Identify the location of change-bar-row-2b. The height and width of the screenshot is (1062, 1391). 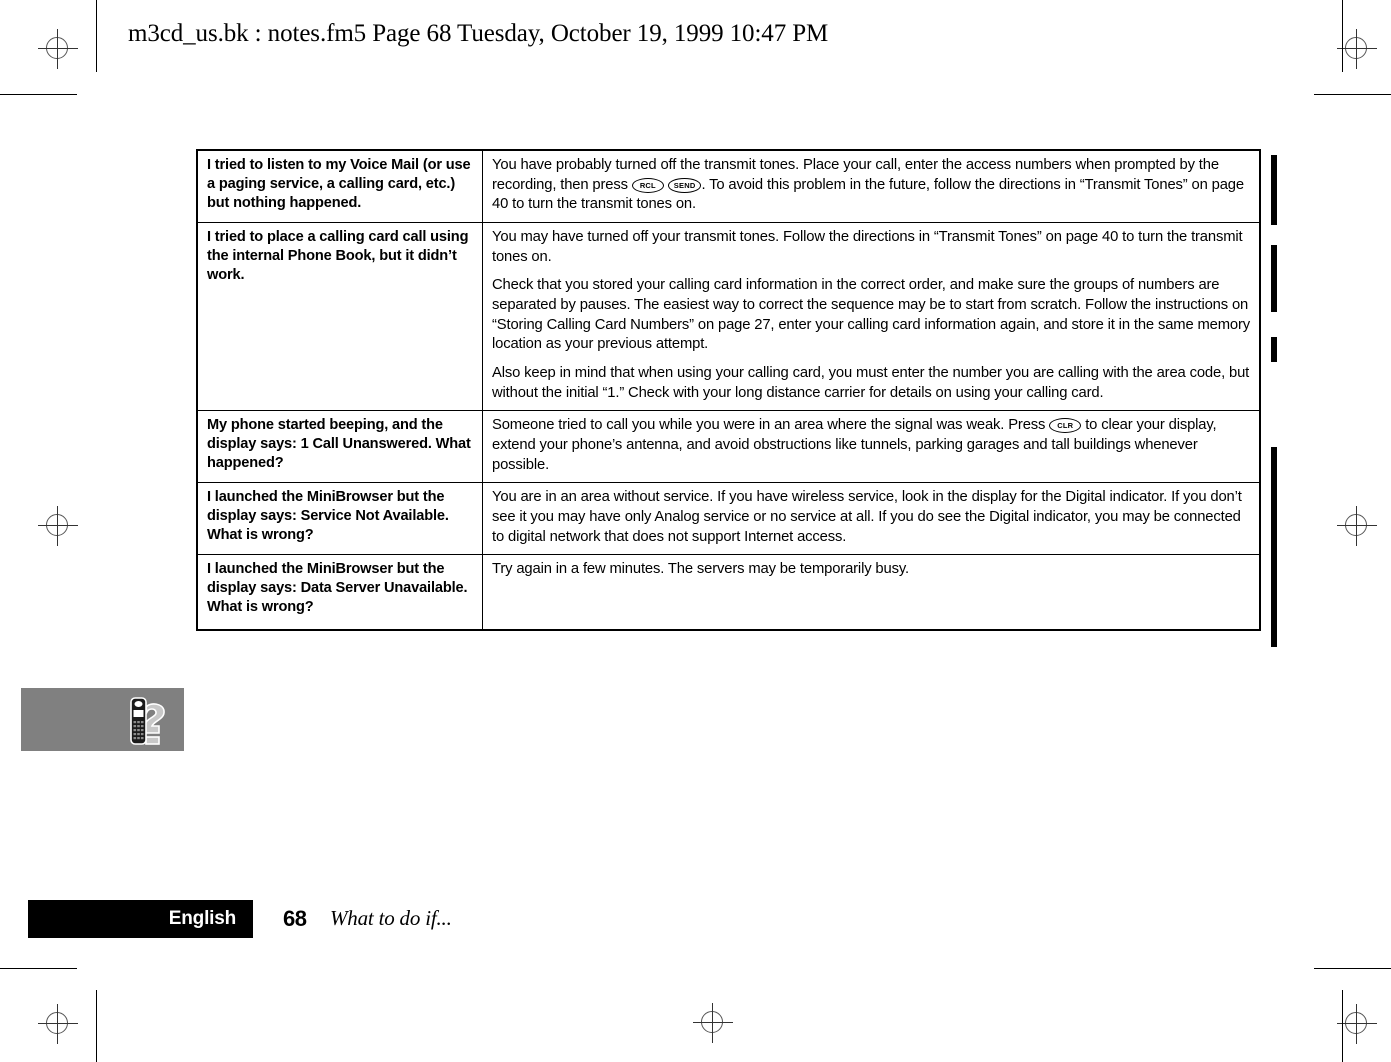
(1274, 349).